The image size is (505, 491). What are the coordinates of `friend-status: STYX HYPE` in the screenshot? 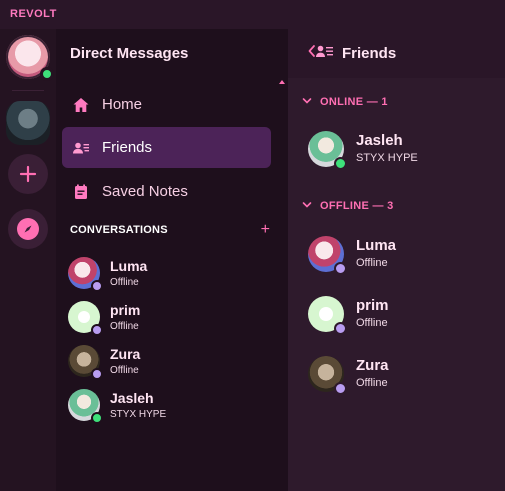 It's located at (387, 158).